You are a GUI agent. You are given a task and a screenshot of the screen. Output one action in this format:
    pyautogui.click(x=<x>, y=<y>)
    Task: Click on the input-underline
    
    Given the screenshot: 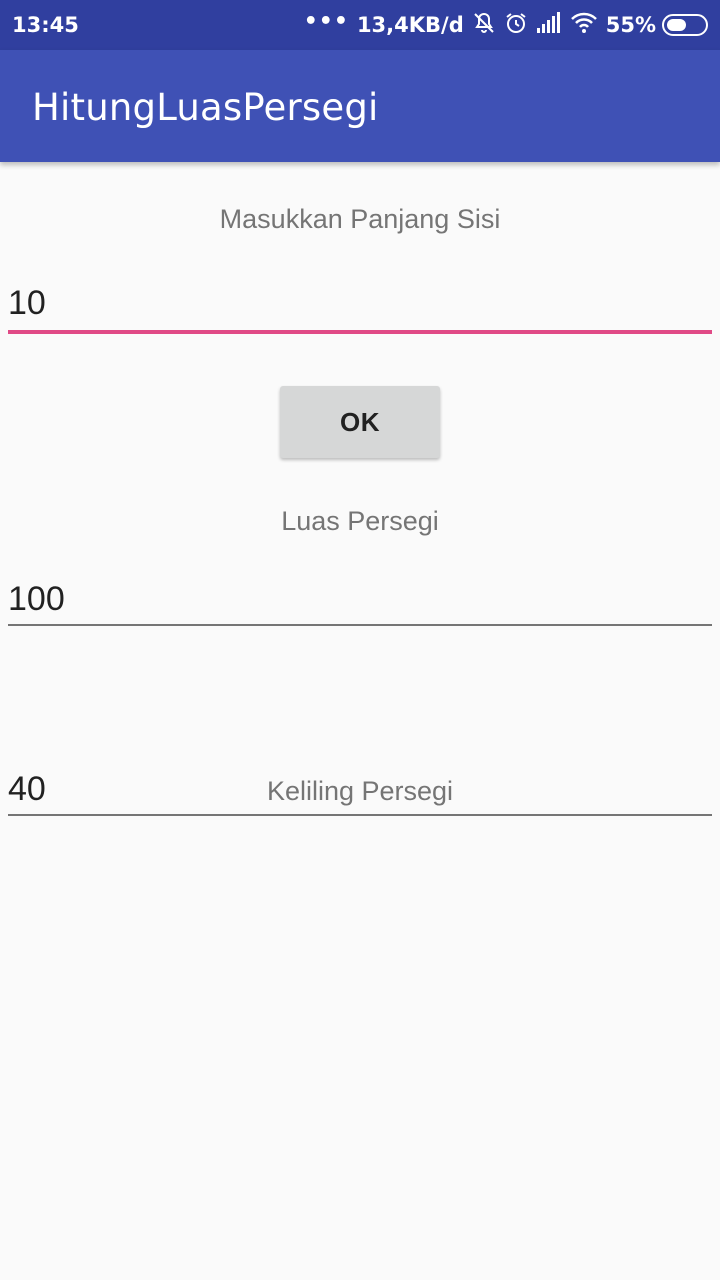 What is the action you would take?
    pyautogui.click(x=360, y=332)
    